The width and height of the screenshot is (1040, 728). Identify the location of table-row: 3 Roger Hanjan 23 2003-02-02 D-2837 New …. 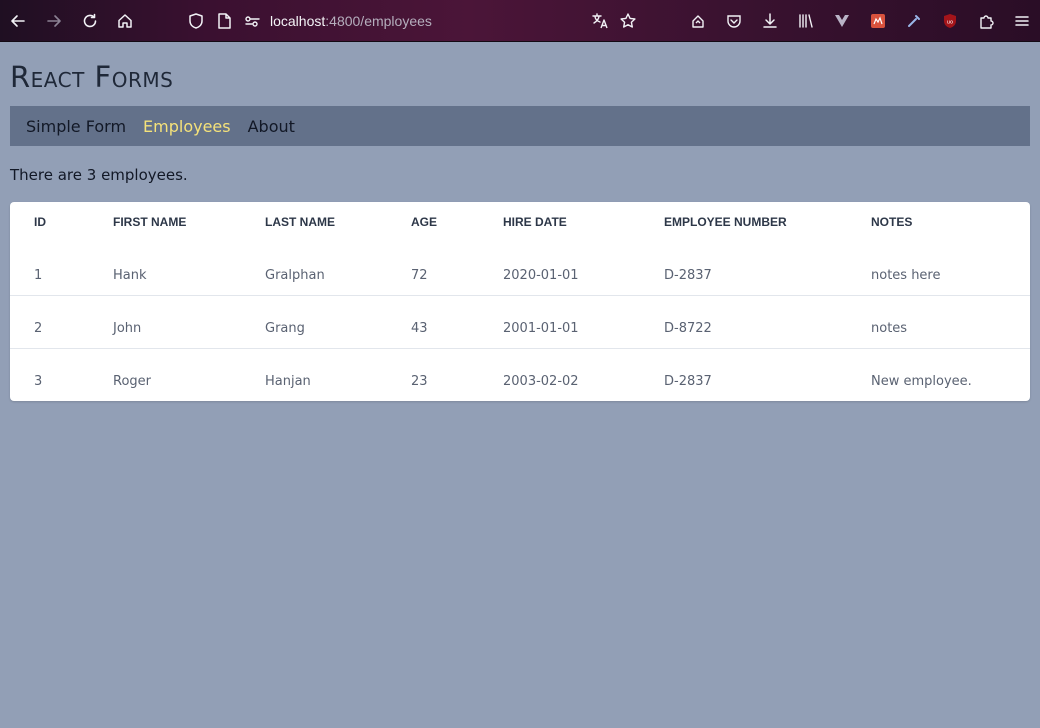
(520, 374).